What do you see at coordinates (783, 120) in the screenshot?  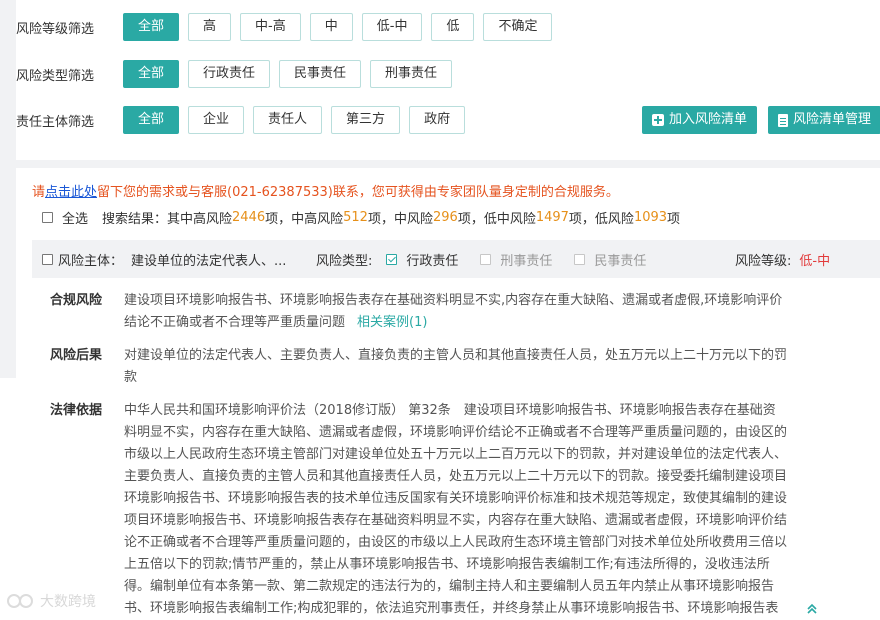 I see `document-icon` at bounding box center [783, 120].